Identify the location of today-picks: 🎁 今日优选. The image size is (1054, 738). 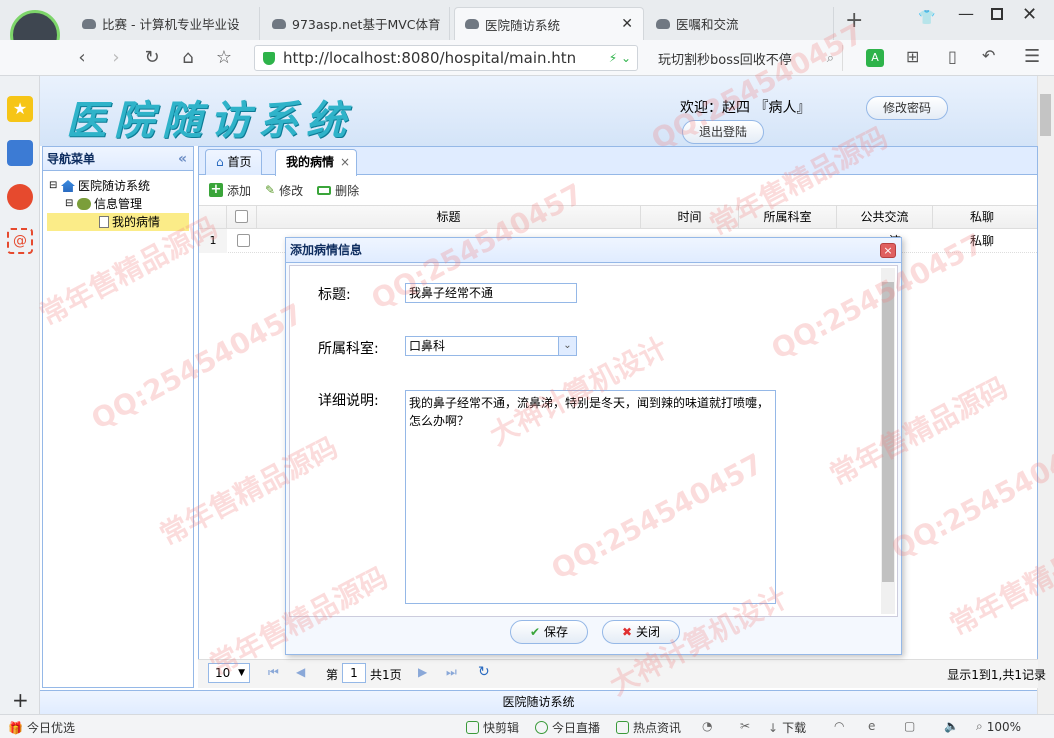
(41, 727).